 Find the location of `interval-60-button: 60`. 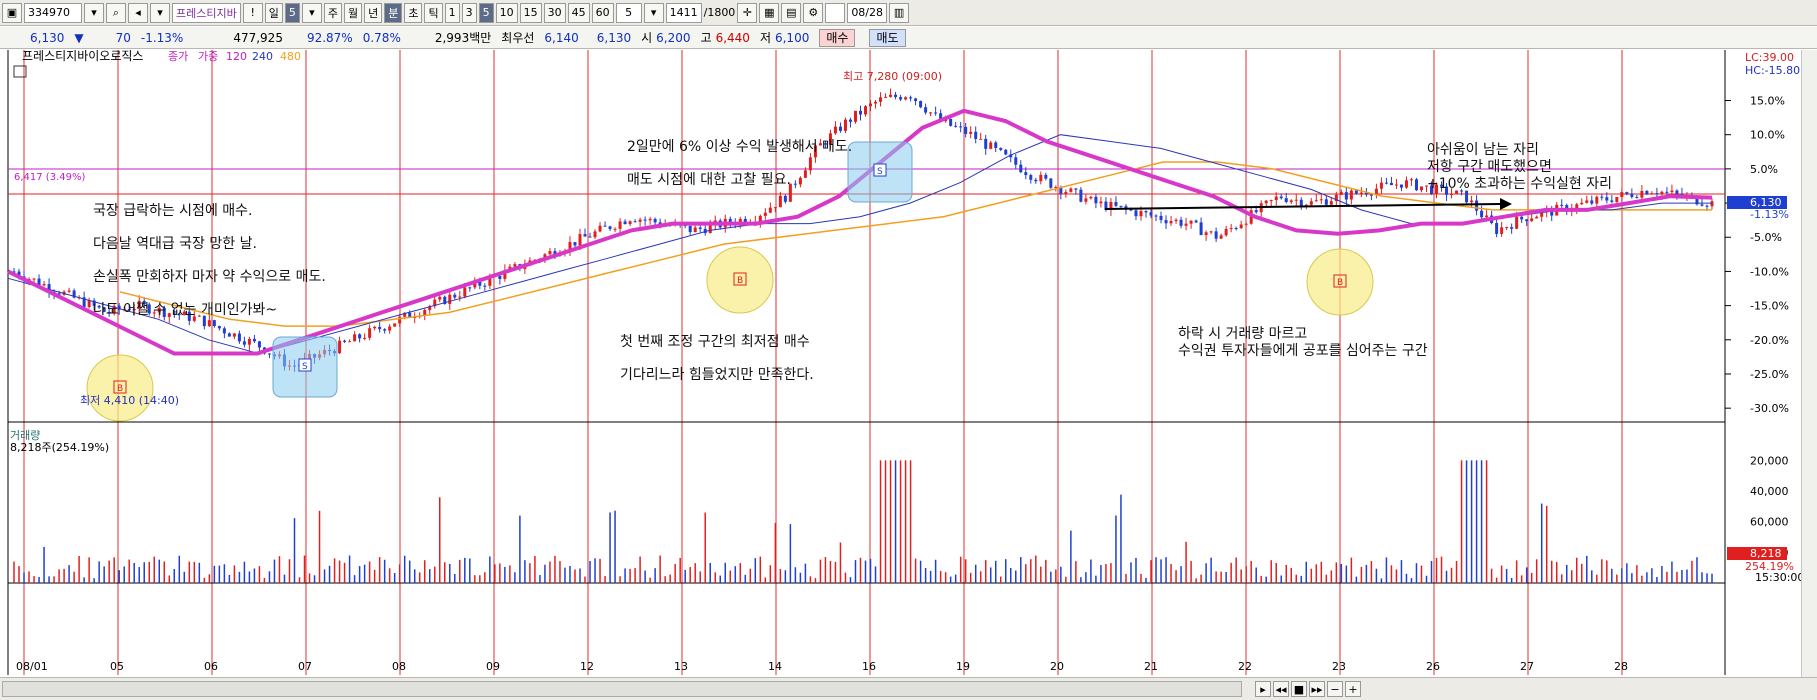

interval-60-button: 60 is located at coordinates (602, 12).